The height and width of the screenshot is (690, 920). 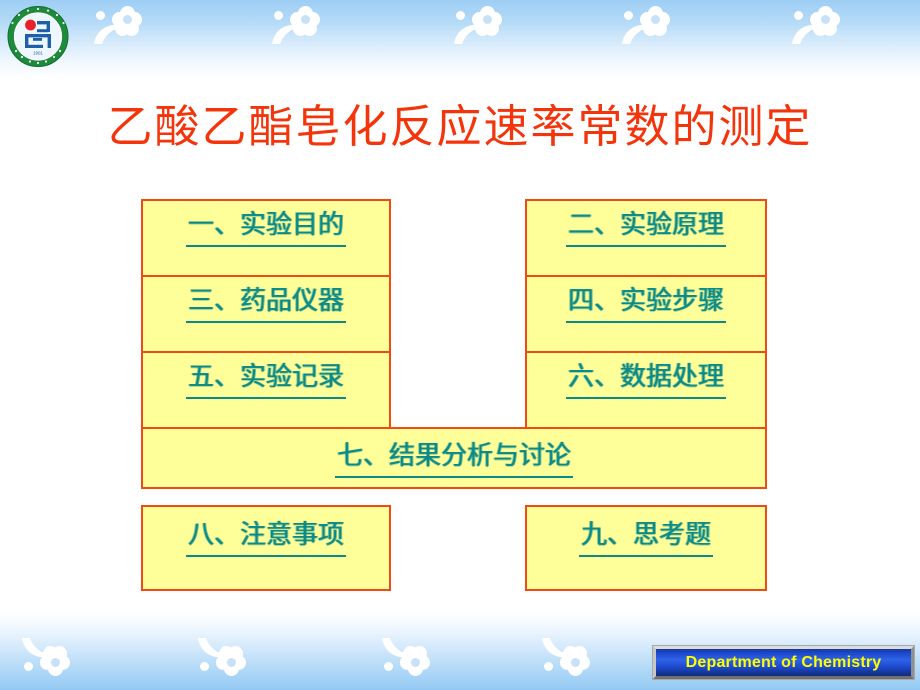 I want to click on menu-item-reagents-instruments: 三、药品仪器, so click(x=266, y=314).